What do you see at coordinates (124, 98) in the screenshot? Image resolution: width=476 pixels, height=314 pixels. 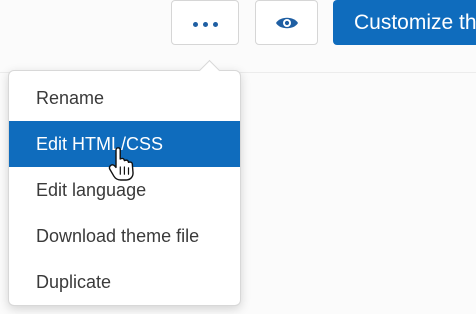 I see `menu-item-rename: Rename` at bounding box center [124, 98].